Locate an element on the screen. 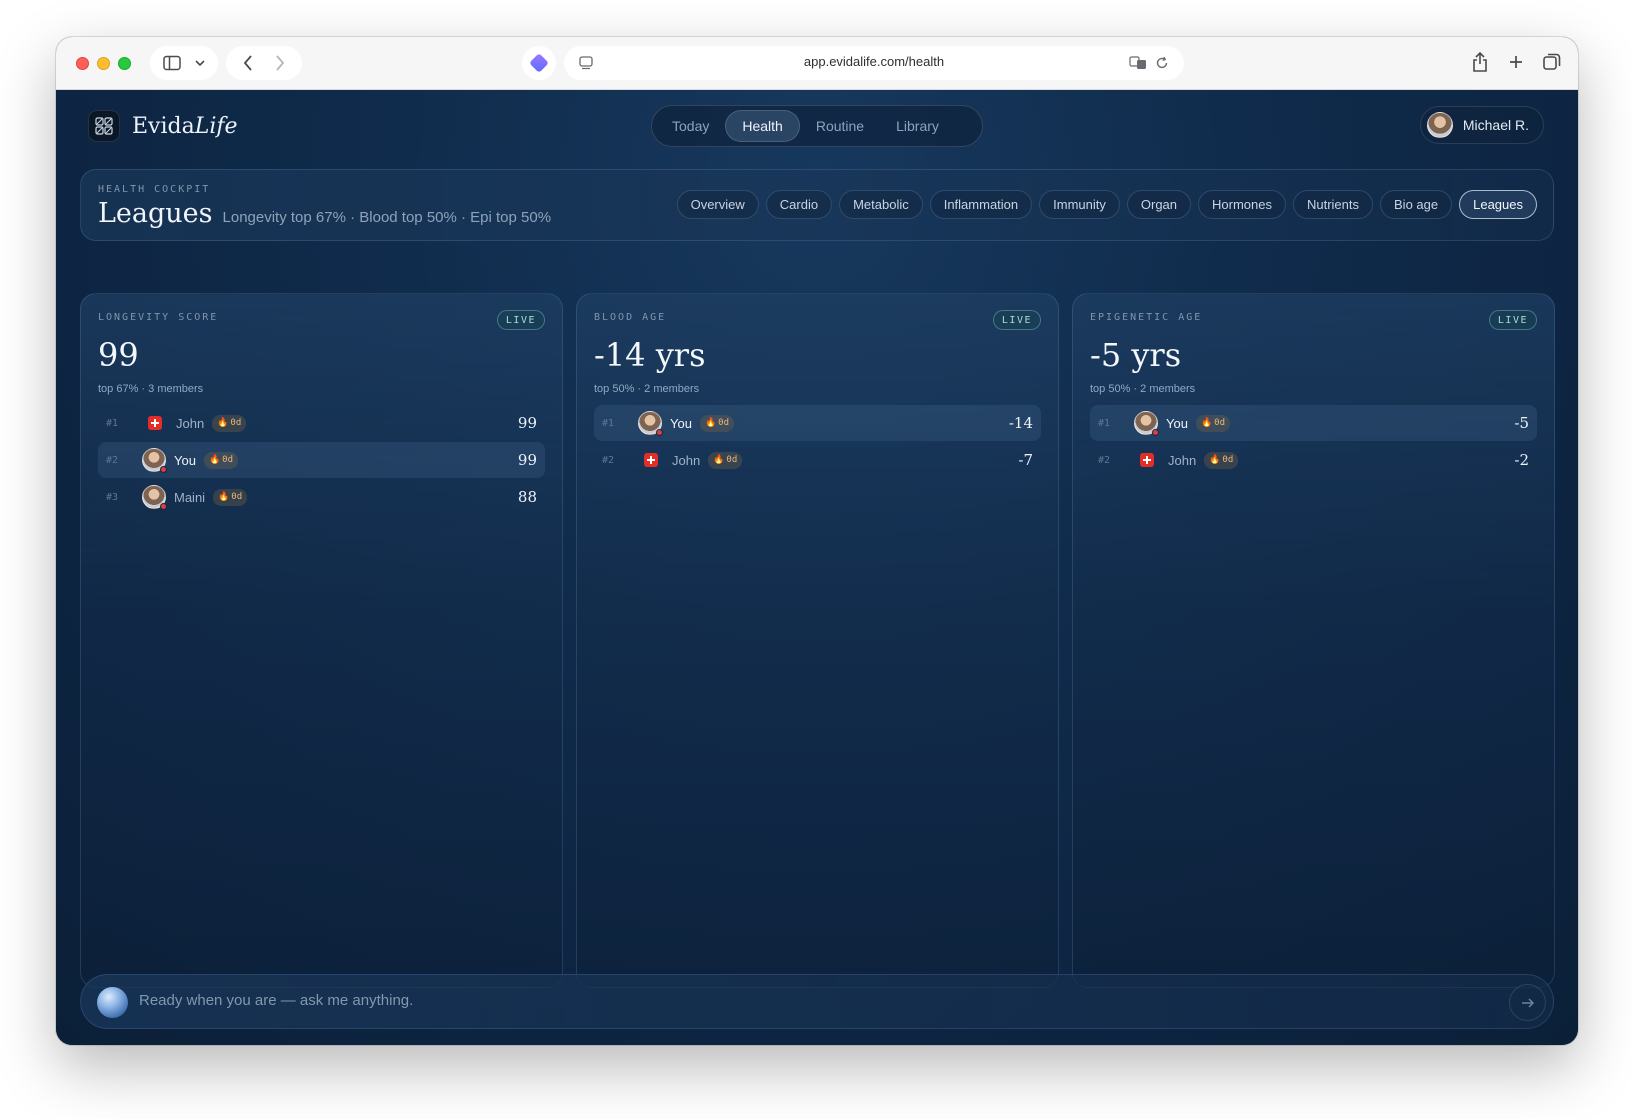 The width and height of the screenshot is (1633, 1119). member-score: -7 is located at coordinates (1025, 460).